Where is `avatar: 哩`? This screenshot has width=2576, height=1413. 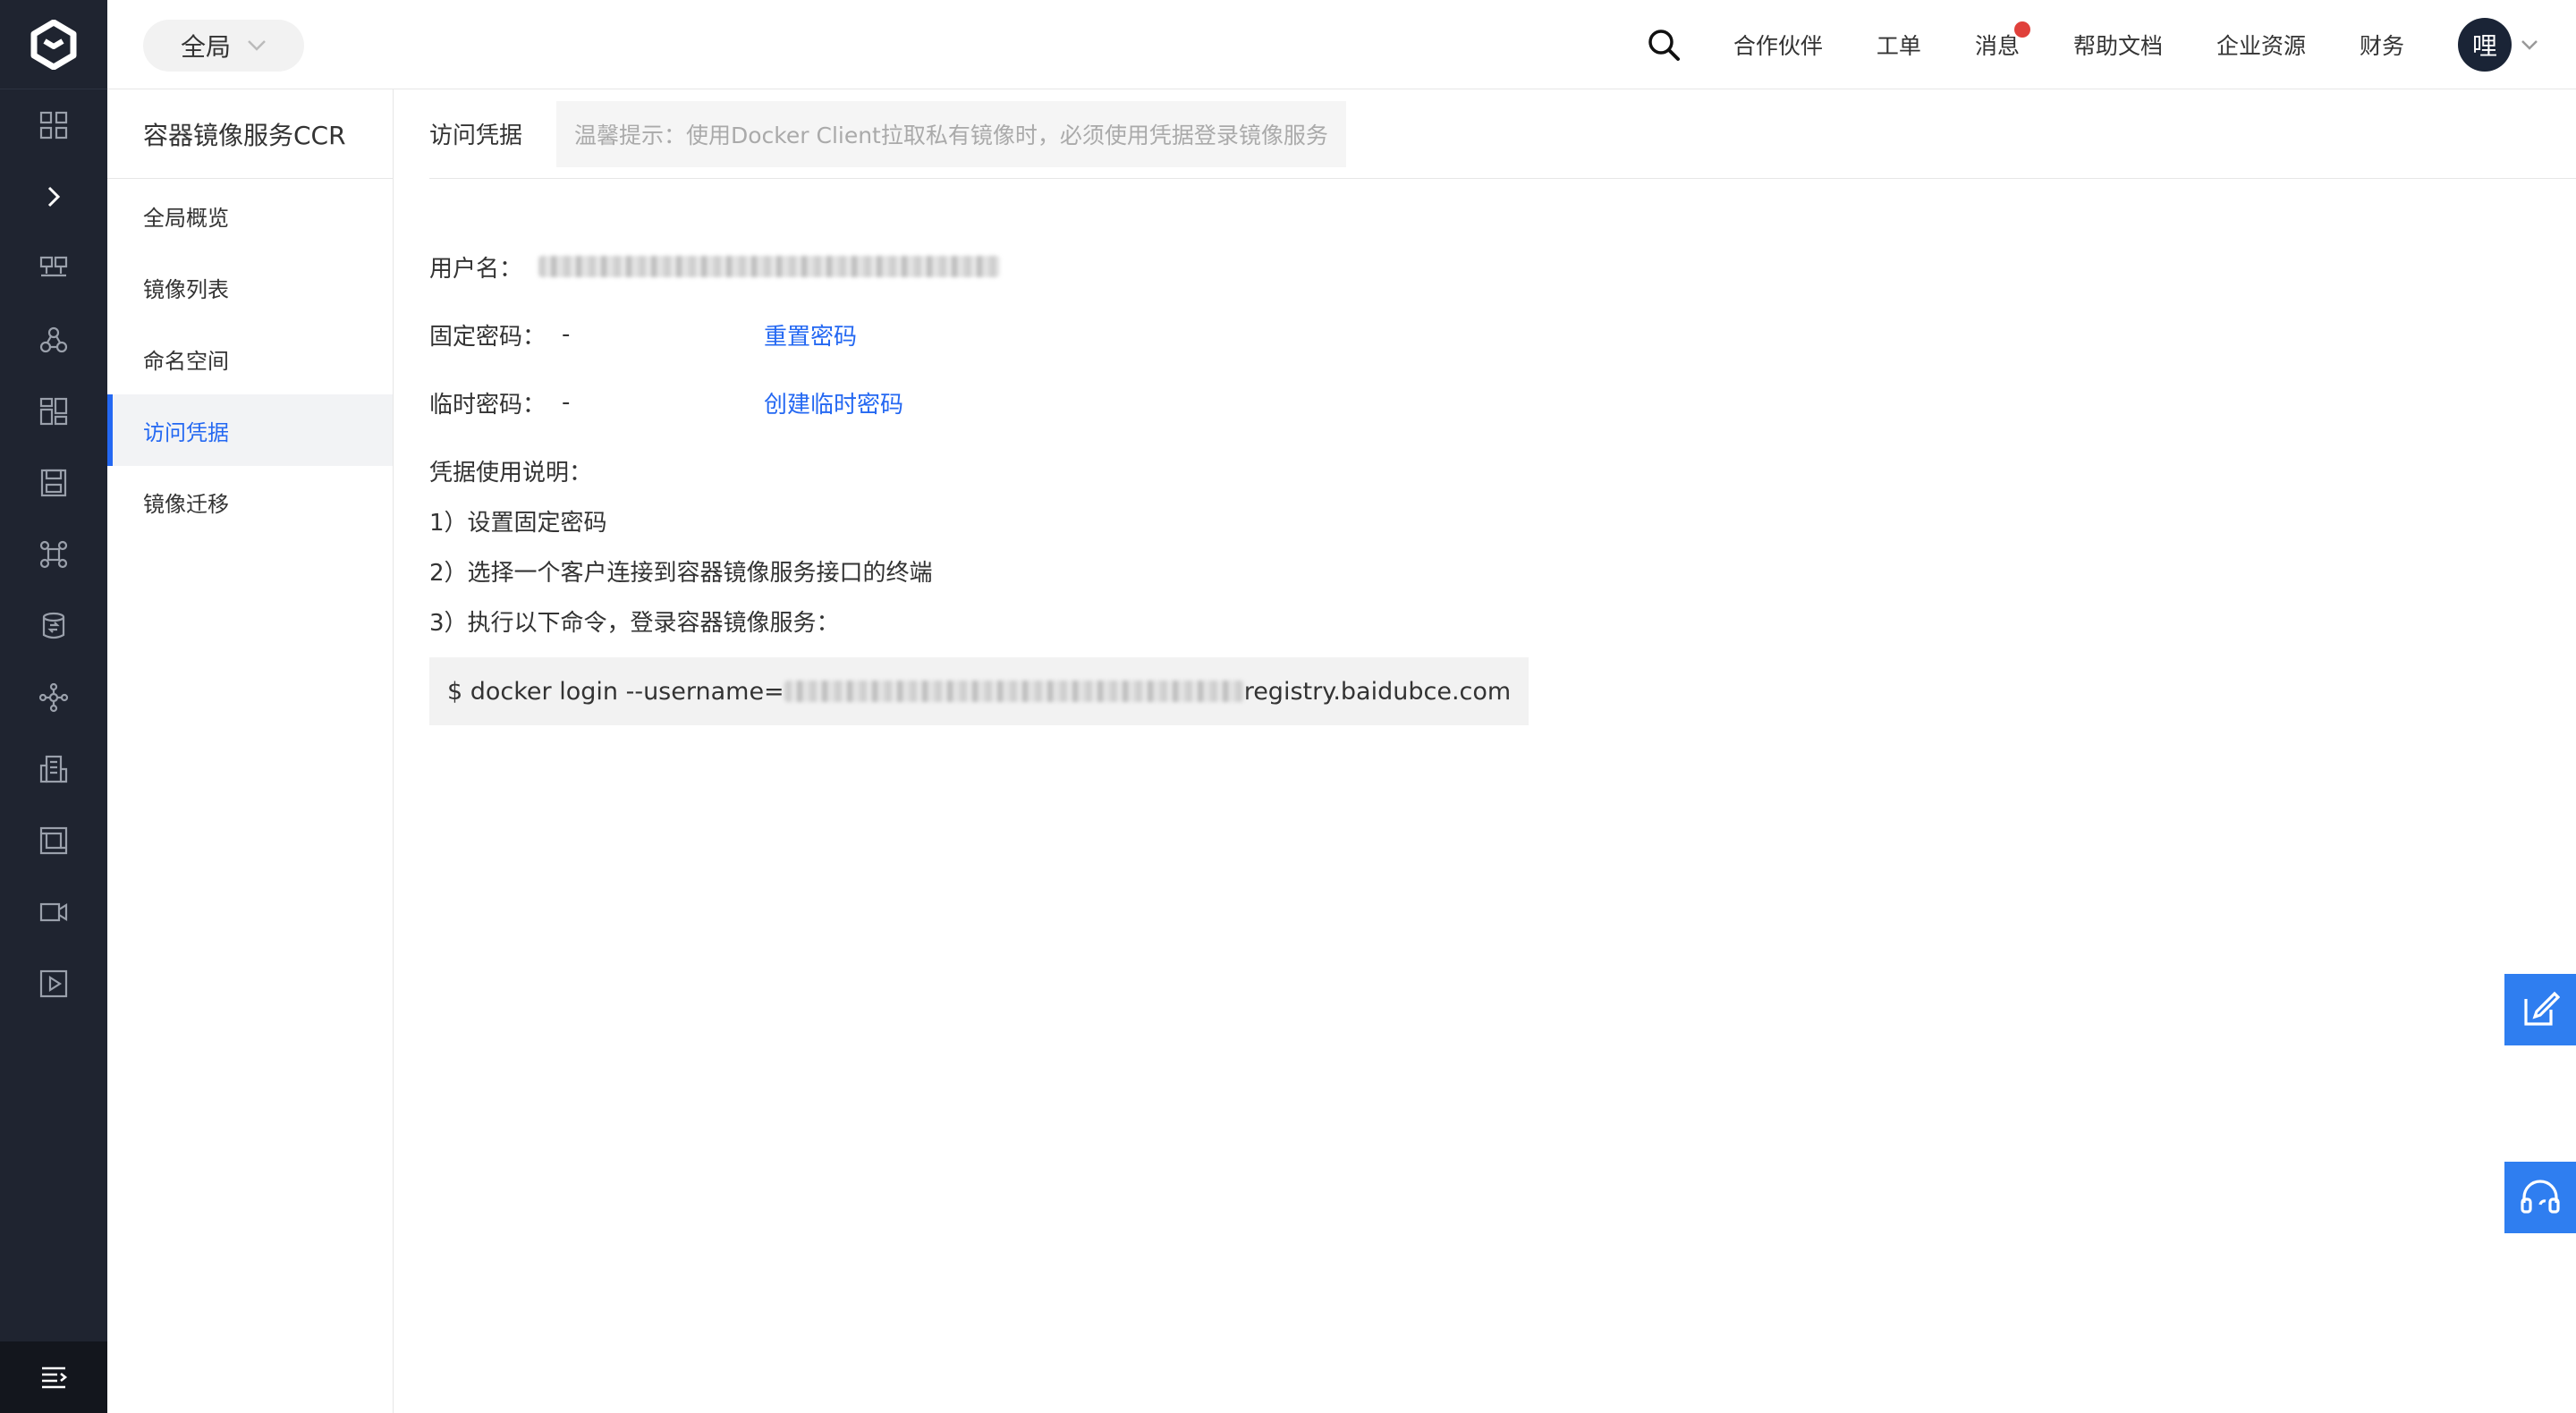 avatar: 哩 is located at coordinates (2485, 45).